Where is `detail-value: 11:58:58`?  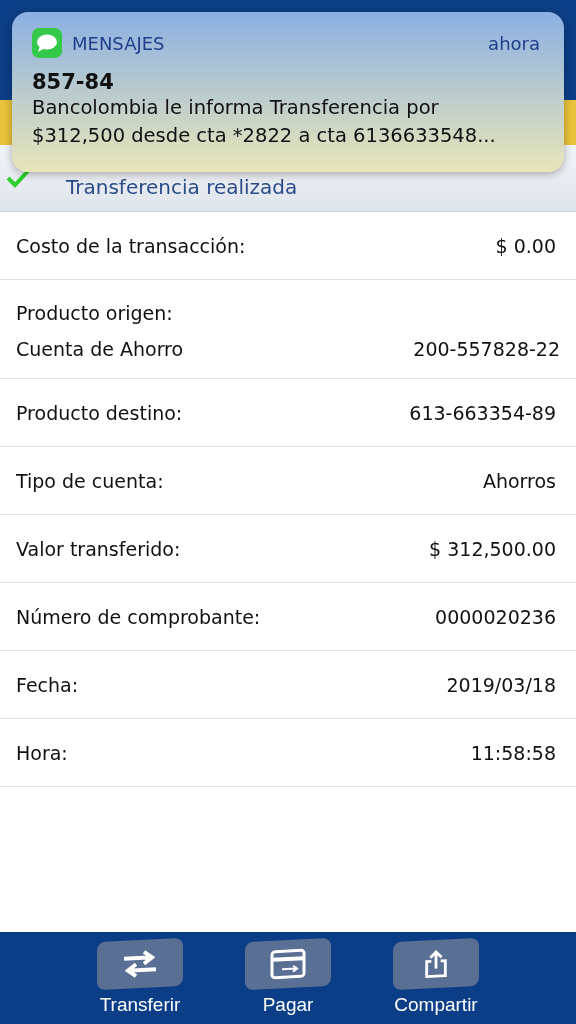
detail-value: 11:58:58 is located at coordinates (513, 752).